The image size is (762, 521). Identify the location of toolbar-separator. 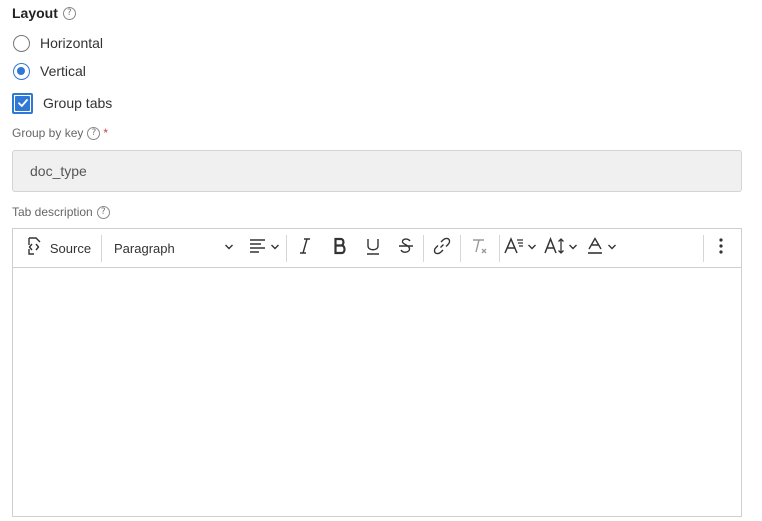
(703, 248).